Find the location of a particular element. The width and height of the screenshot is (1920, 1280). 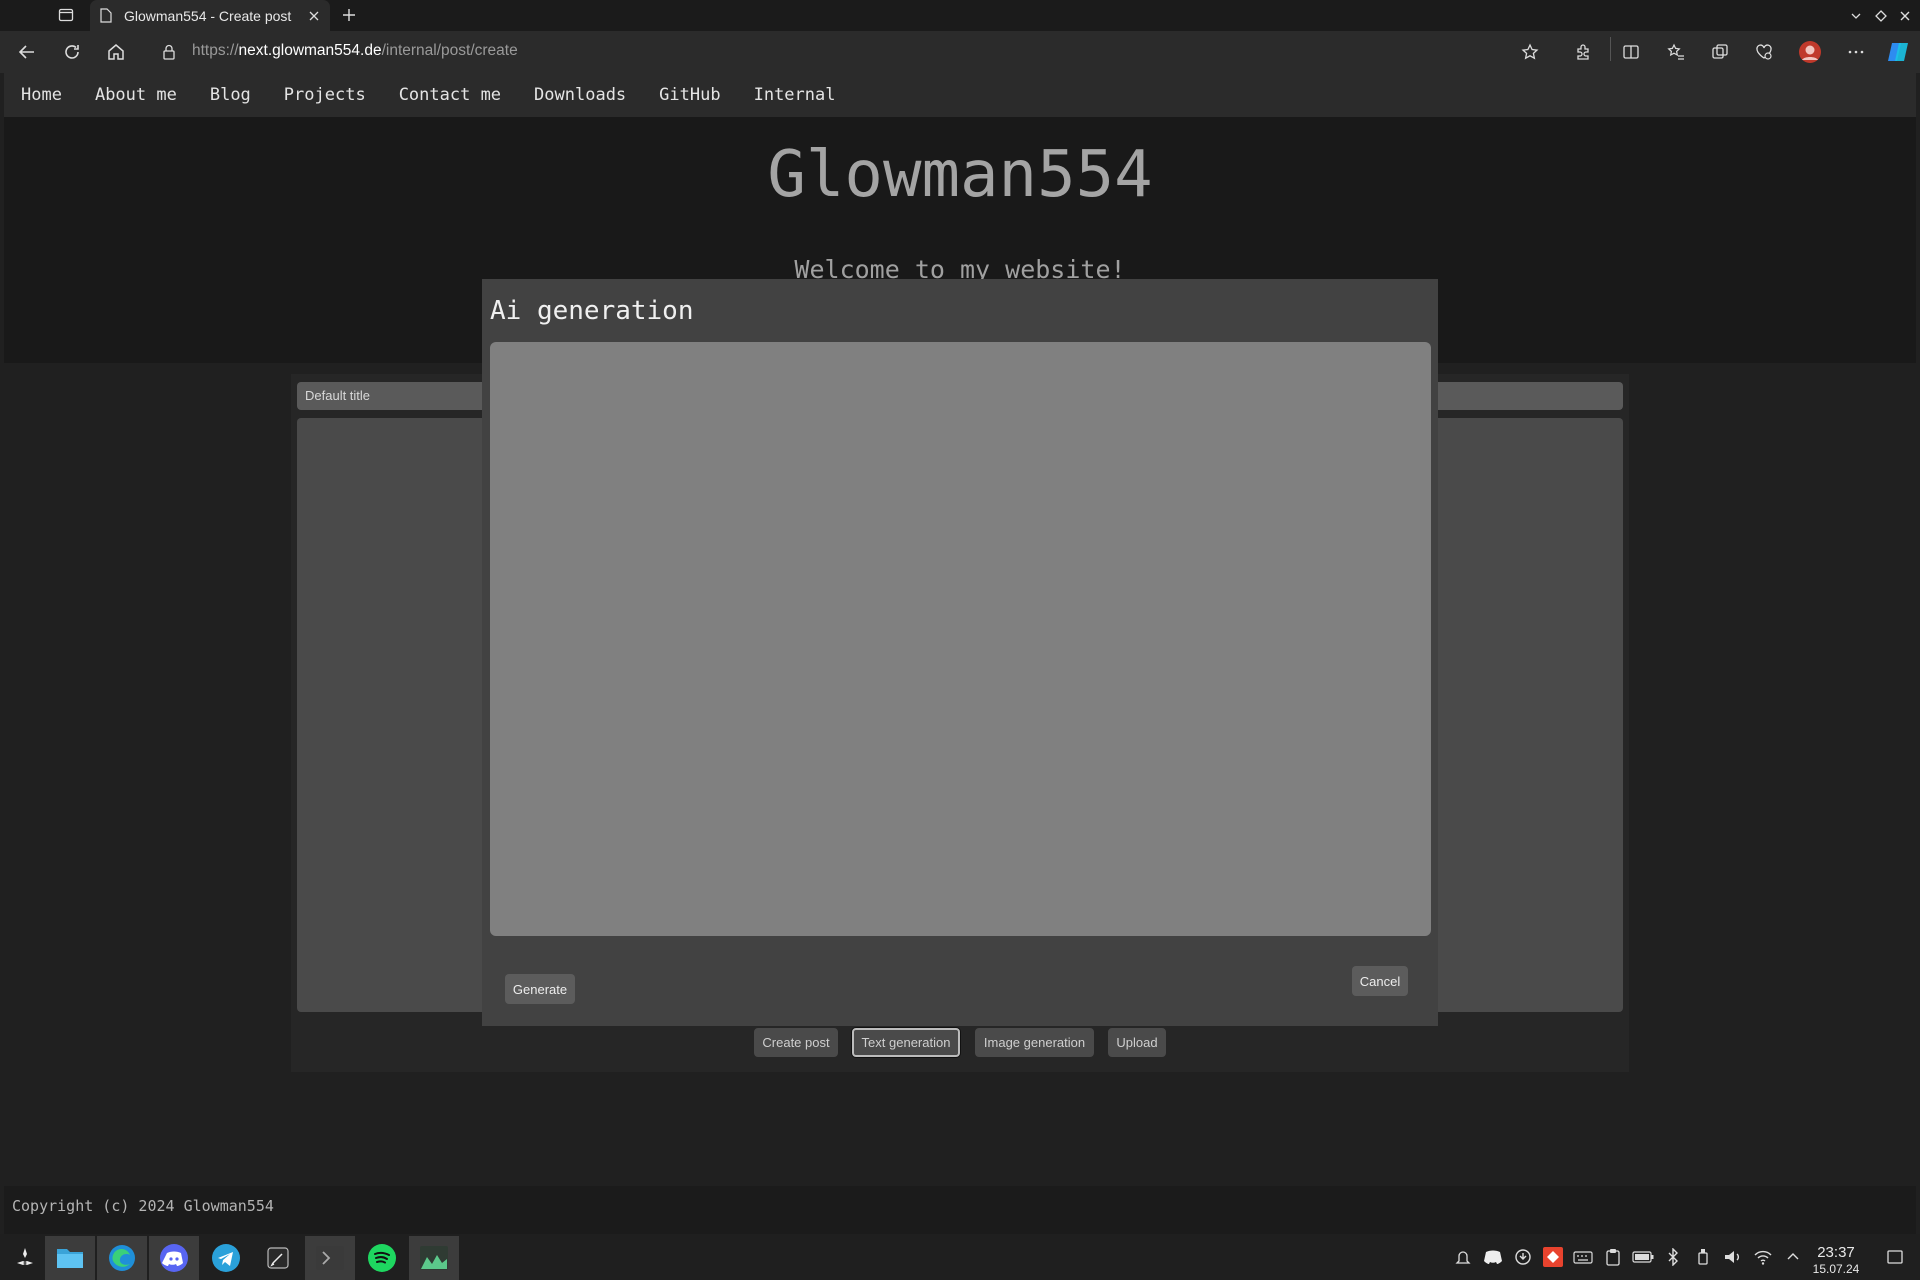

usb-device-tray-icon is located at coordinates (1703, 1257).